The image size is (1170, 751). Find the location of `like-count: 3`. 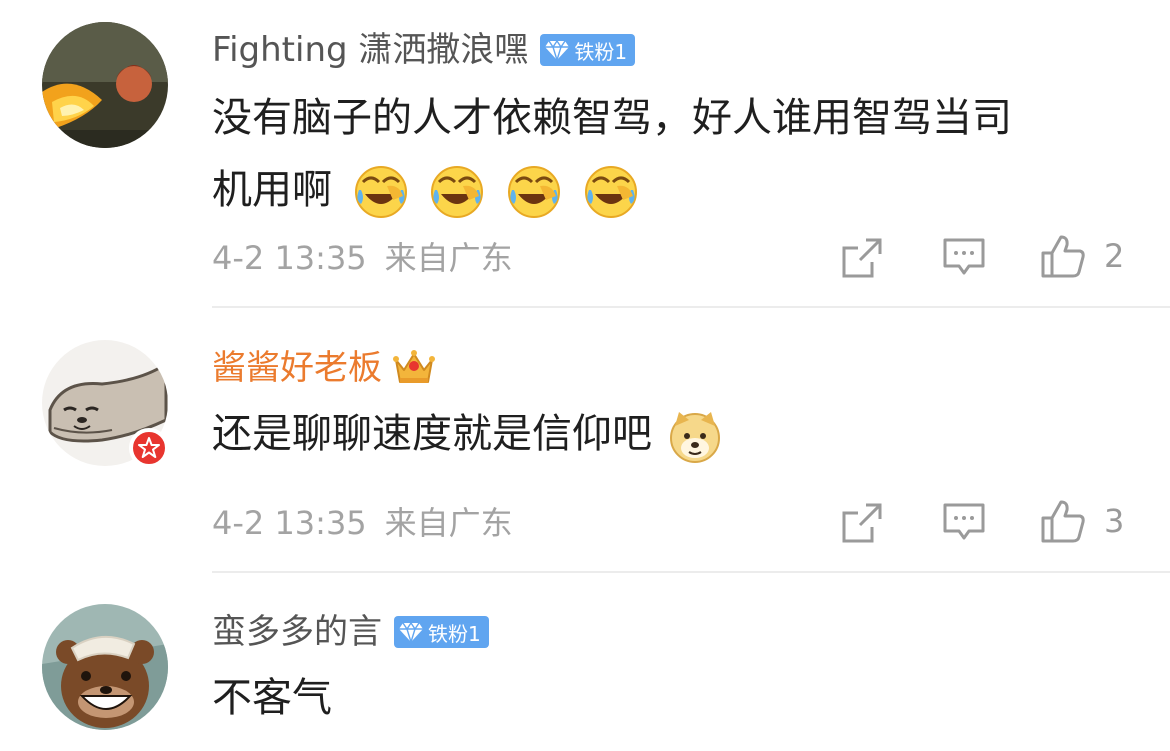

like-count: 3 is located at coordinates (1114, 521).